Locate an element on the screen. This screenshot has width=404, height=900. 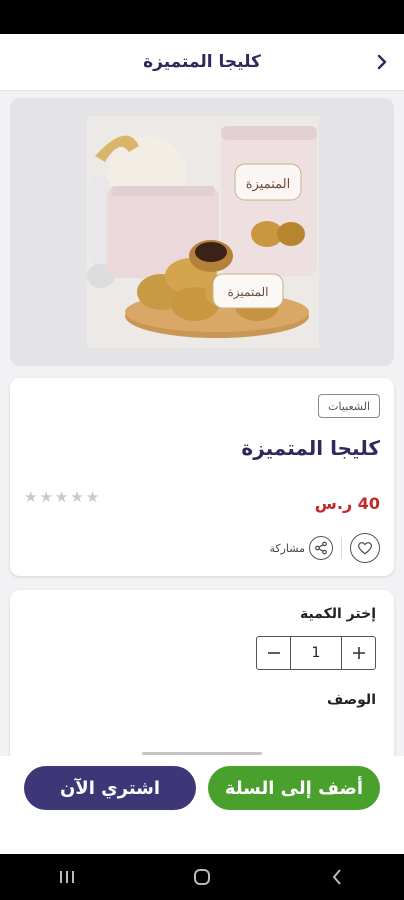
heart-icon is located at coordinates (365, 547).